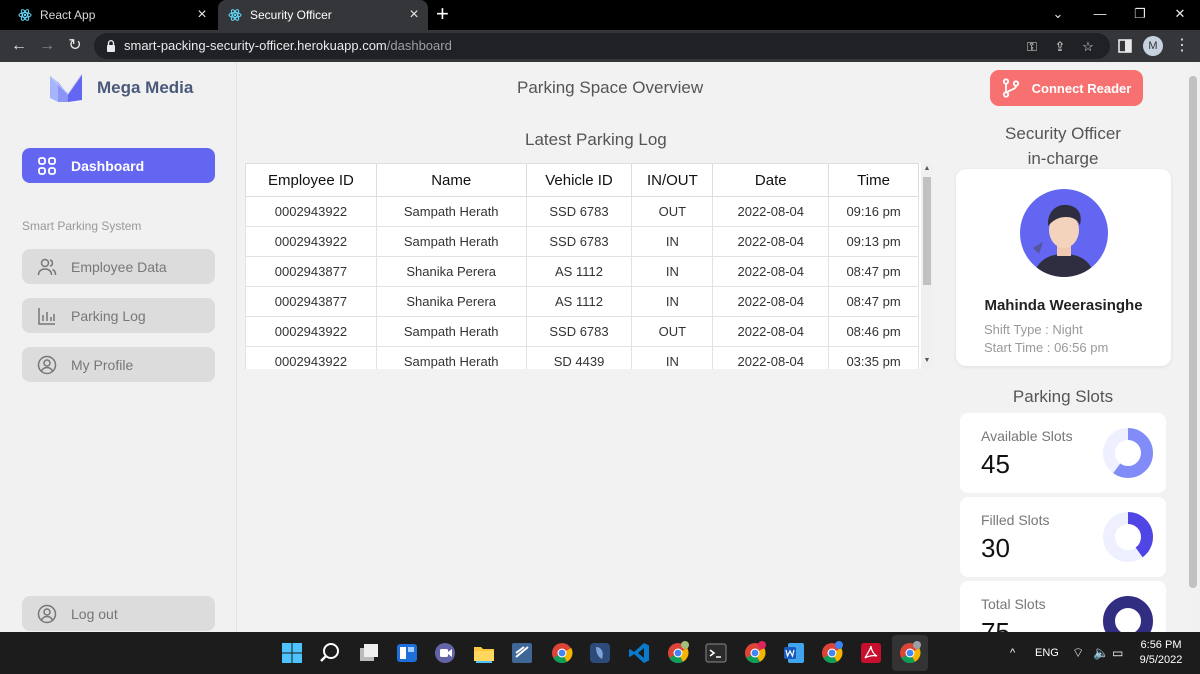  What do you see at coordinates (995, 624) in the screenshot?
I see `slot-value: 75` at bounding box center [995, 624].